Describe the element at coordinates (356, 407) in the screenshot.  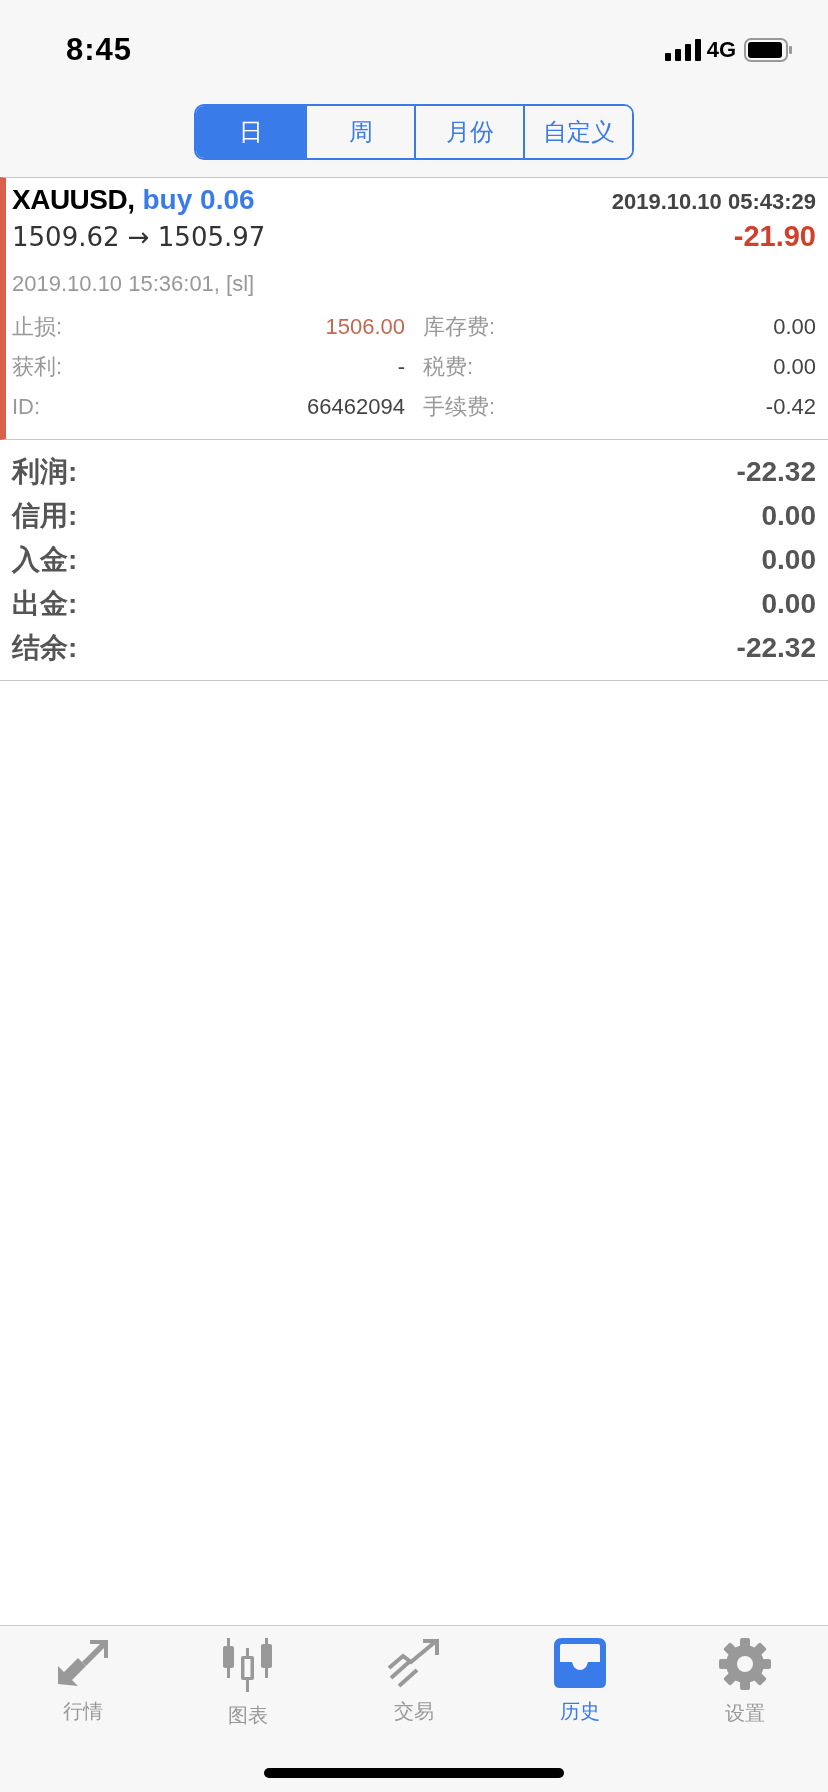
I see `detail-value: 66462094` at that location.